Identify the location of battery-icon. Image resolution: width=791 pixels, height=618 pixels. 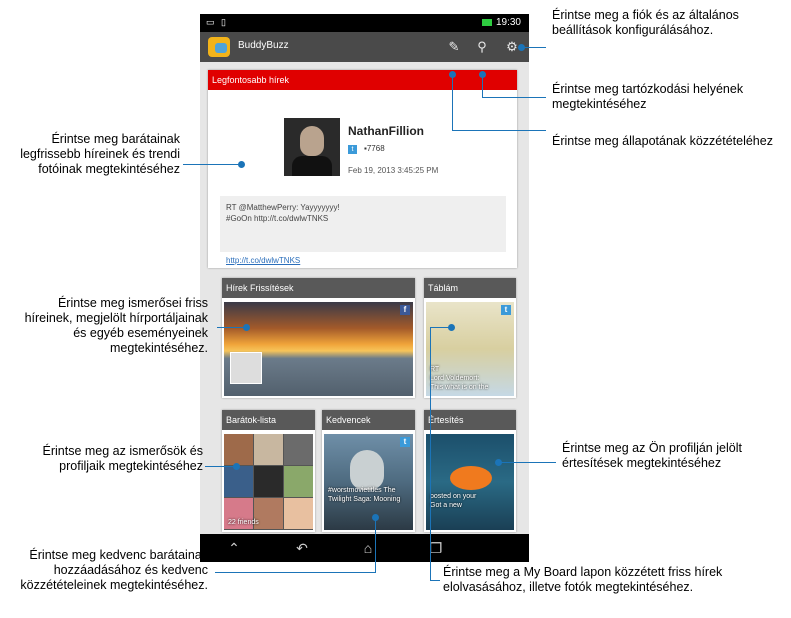
(486, 22).